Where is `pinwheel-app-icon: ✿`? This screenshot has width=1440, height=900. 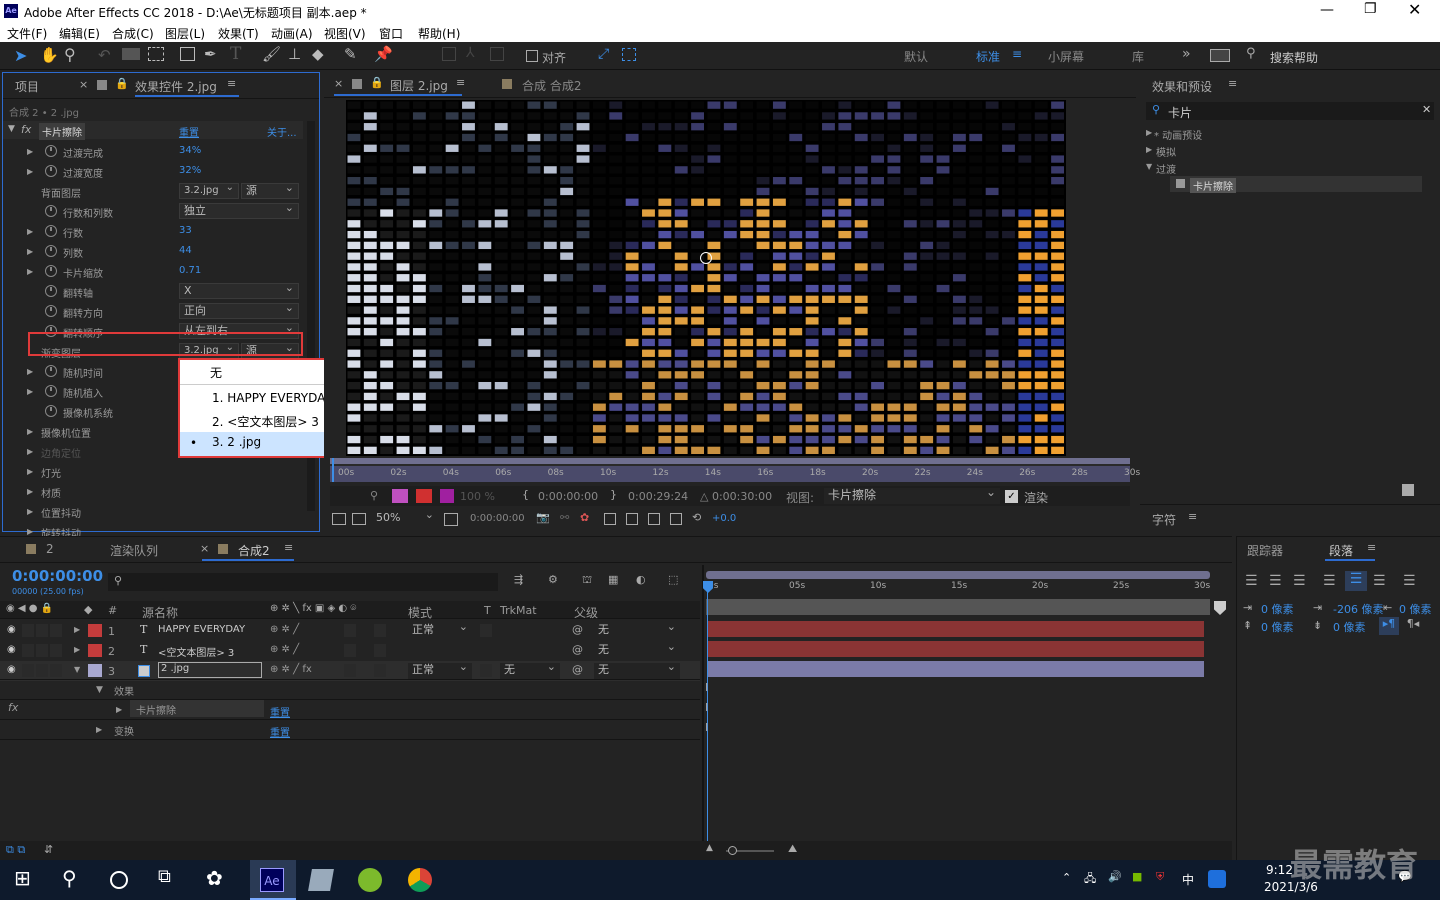 pinwheel-app-icon: ✿ is located at coordinates (220, 880).